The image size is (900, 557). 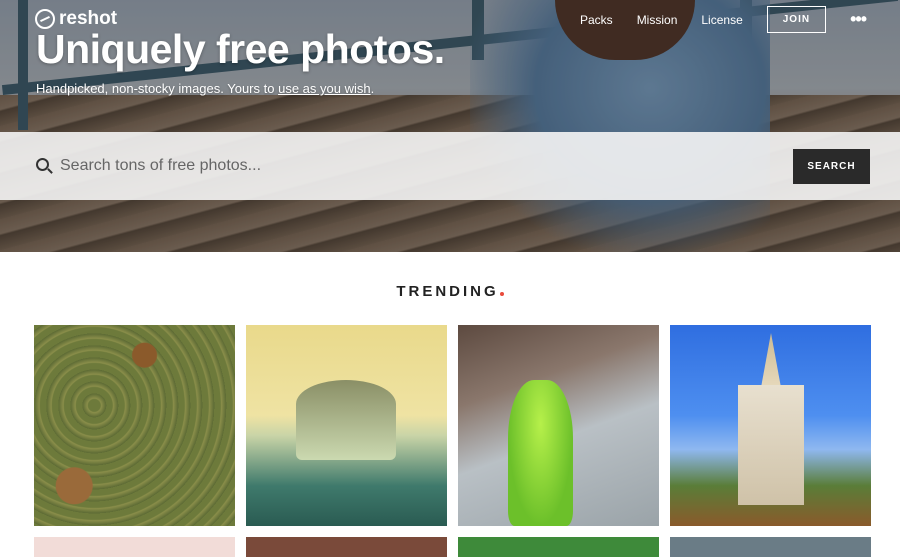 I want to click on search-bar: SEARCH, so click(x=450, y=166).